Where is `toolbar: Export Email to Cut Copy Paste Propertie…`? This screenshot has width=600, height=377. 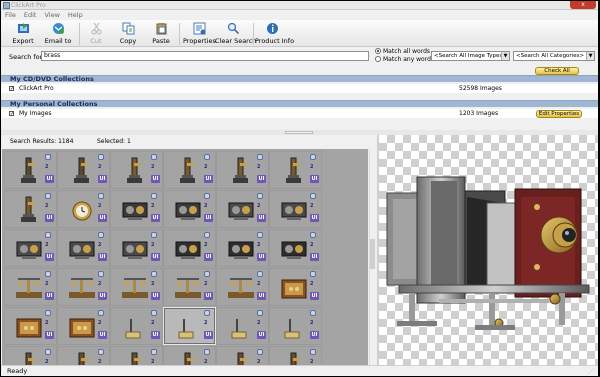
toolbar: Export Email to Cut Copy Paste Propertie… is located at coordinates (299, 33).